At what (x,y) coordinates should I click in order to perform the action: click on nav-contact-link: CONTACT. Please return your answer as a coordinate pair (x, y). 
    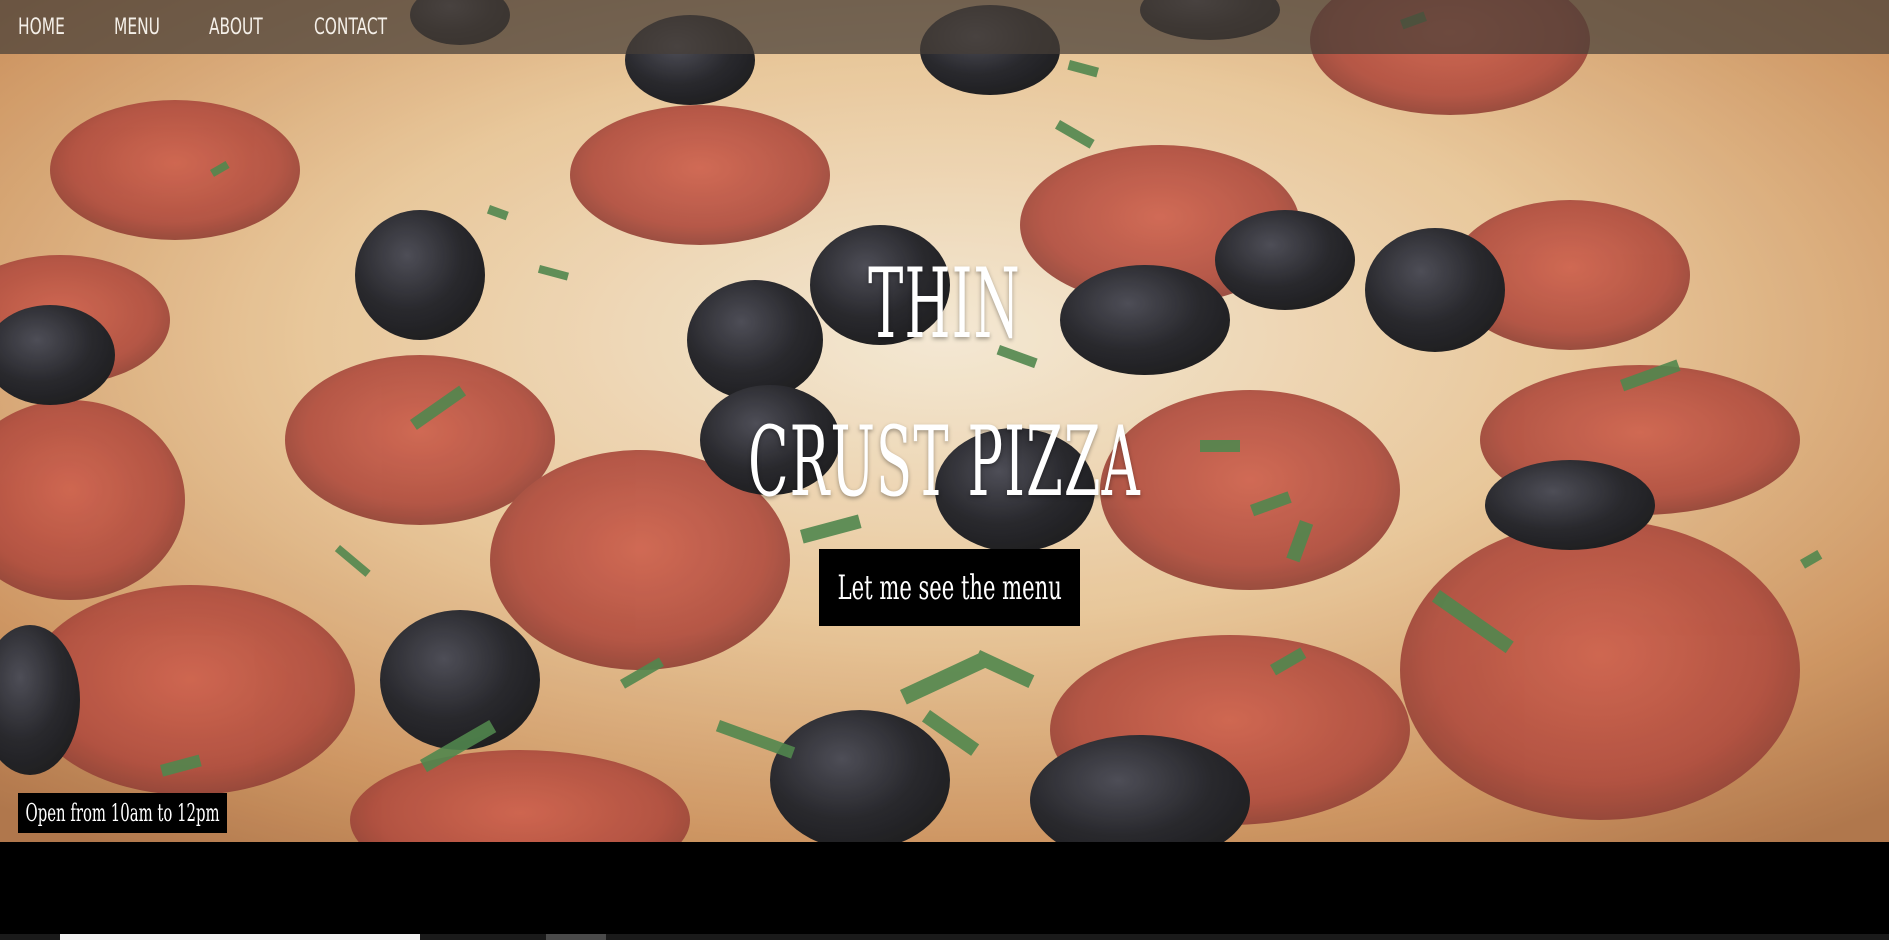
    Looking at the image, I should click on (350, 27).